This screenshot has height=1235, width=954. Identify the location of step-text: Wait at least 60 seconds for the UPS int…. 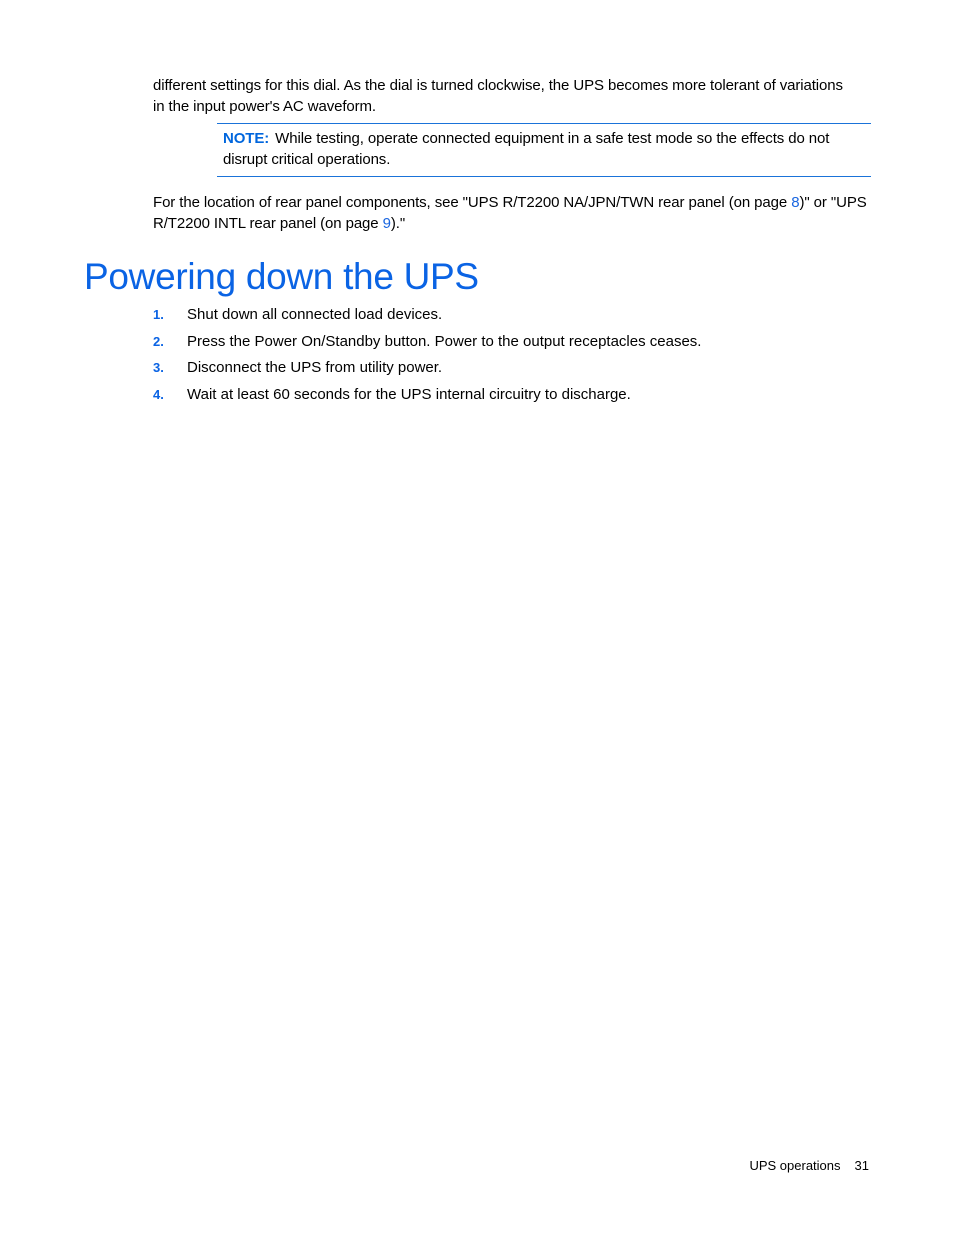
(409, 395).